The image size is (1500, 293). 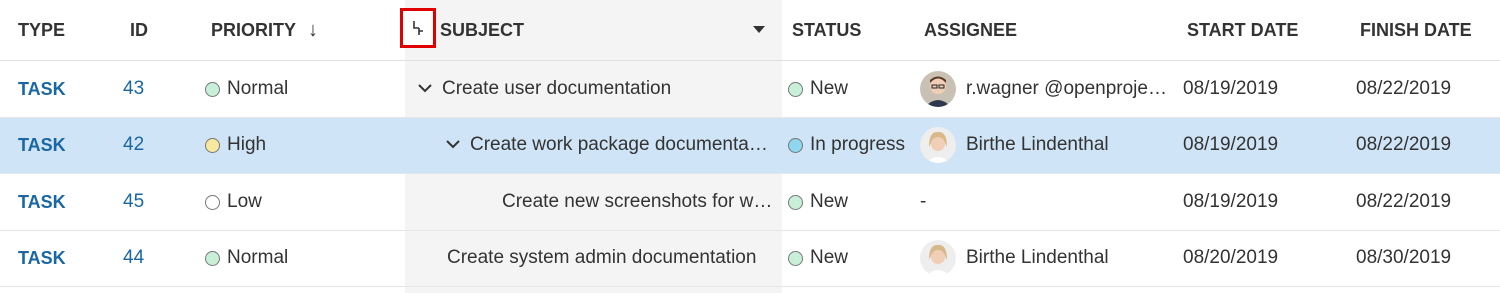 I want to click on status-label: In progress, so click(x=858, y=144).